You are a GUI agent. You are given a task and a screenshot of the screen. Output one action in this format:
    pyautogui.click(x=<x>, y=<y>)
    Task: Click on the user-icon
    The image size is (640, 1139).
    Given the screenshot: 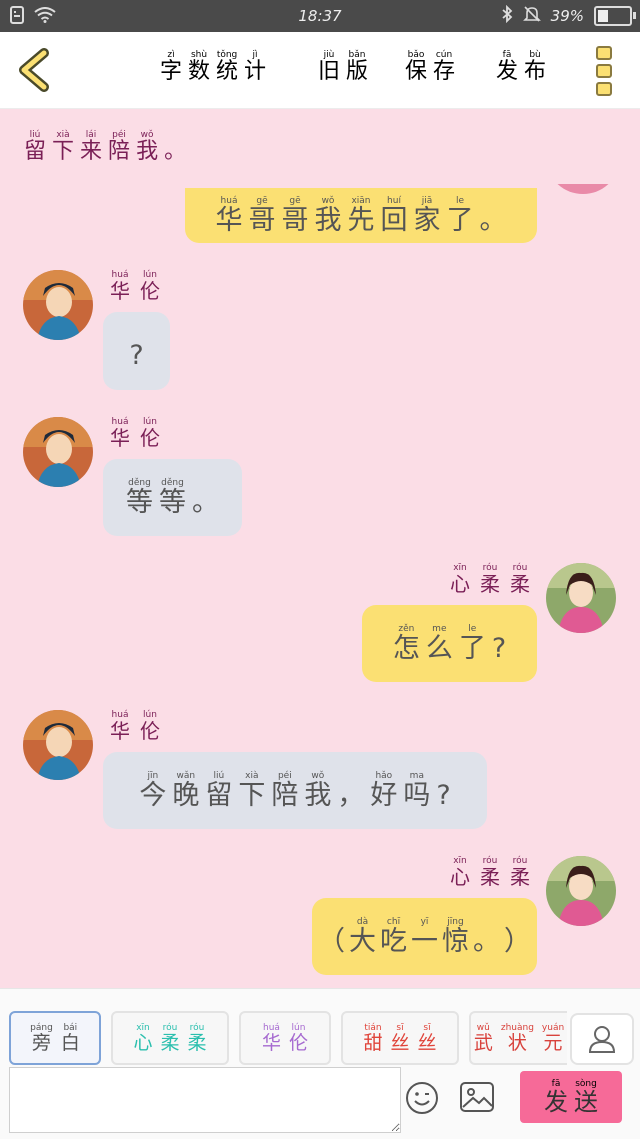 What is the action you would take?
    pyautogui.click(x=602, y=1039)
    